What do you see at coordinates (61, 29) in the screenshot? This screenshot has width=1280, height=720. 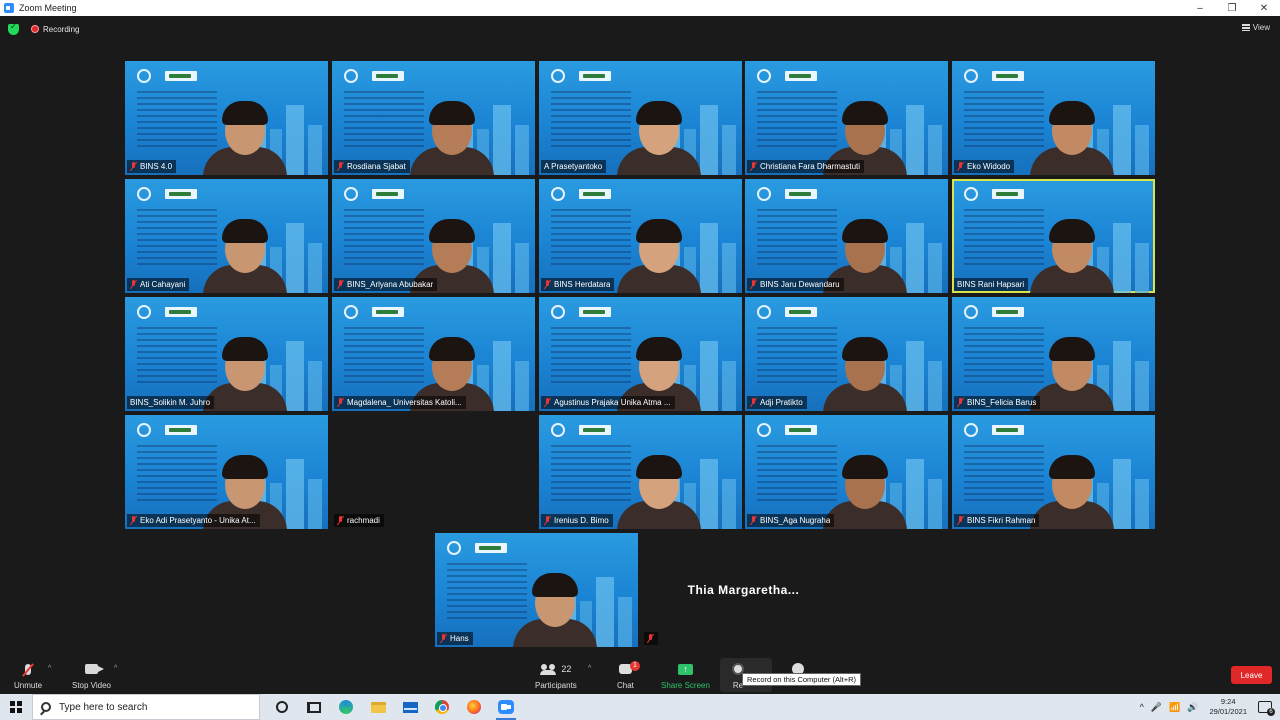 I see `recording-label: Recording` at bounding box center [61, 29].